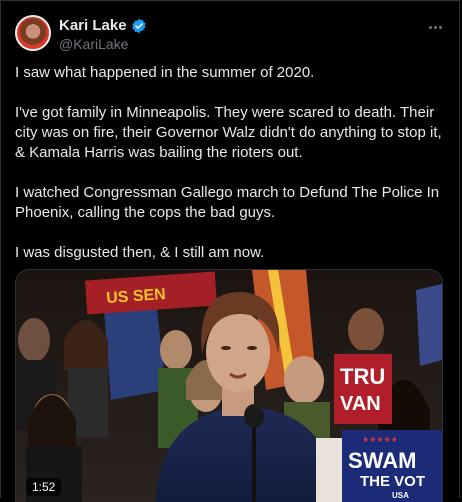 The width and height of the screenshot is (462, 502). I want to click on video-duration: 1:52, so click(44, 487).